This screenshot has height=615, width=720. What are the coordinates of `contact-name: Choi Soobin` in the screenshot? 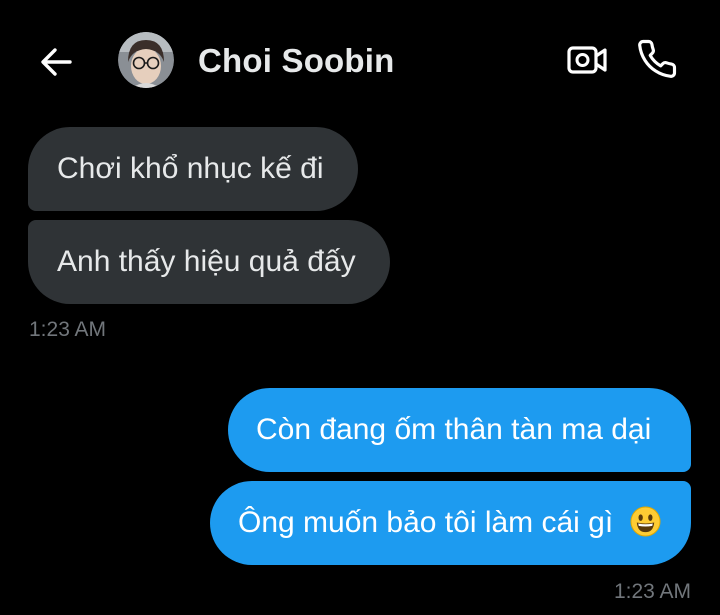 It's located at (296, 61).